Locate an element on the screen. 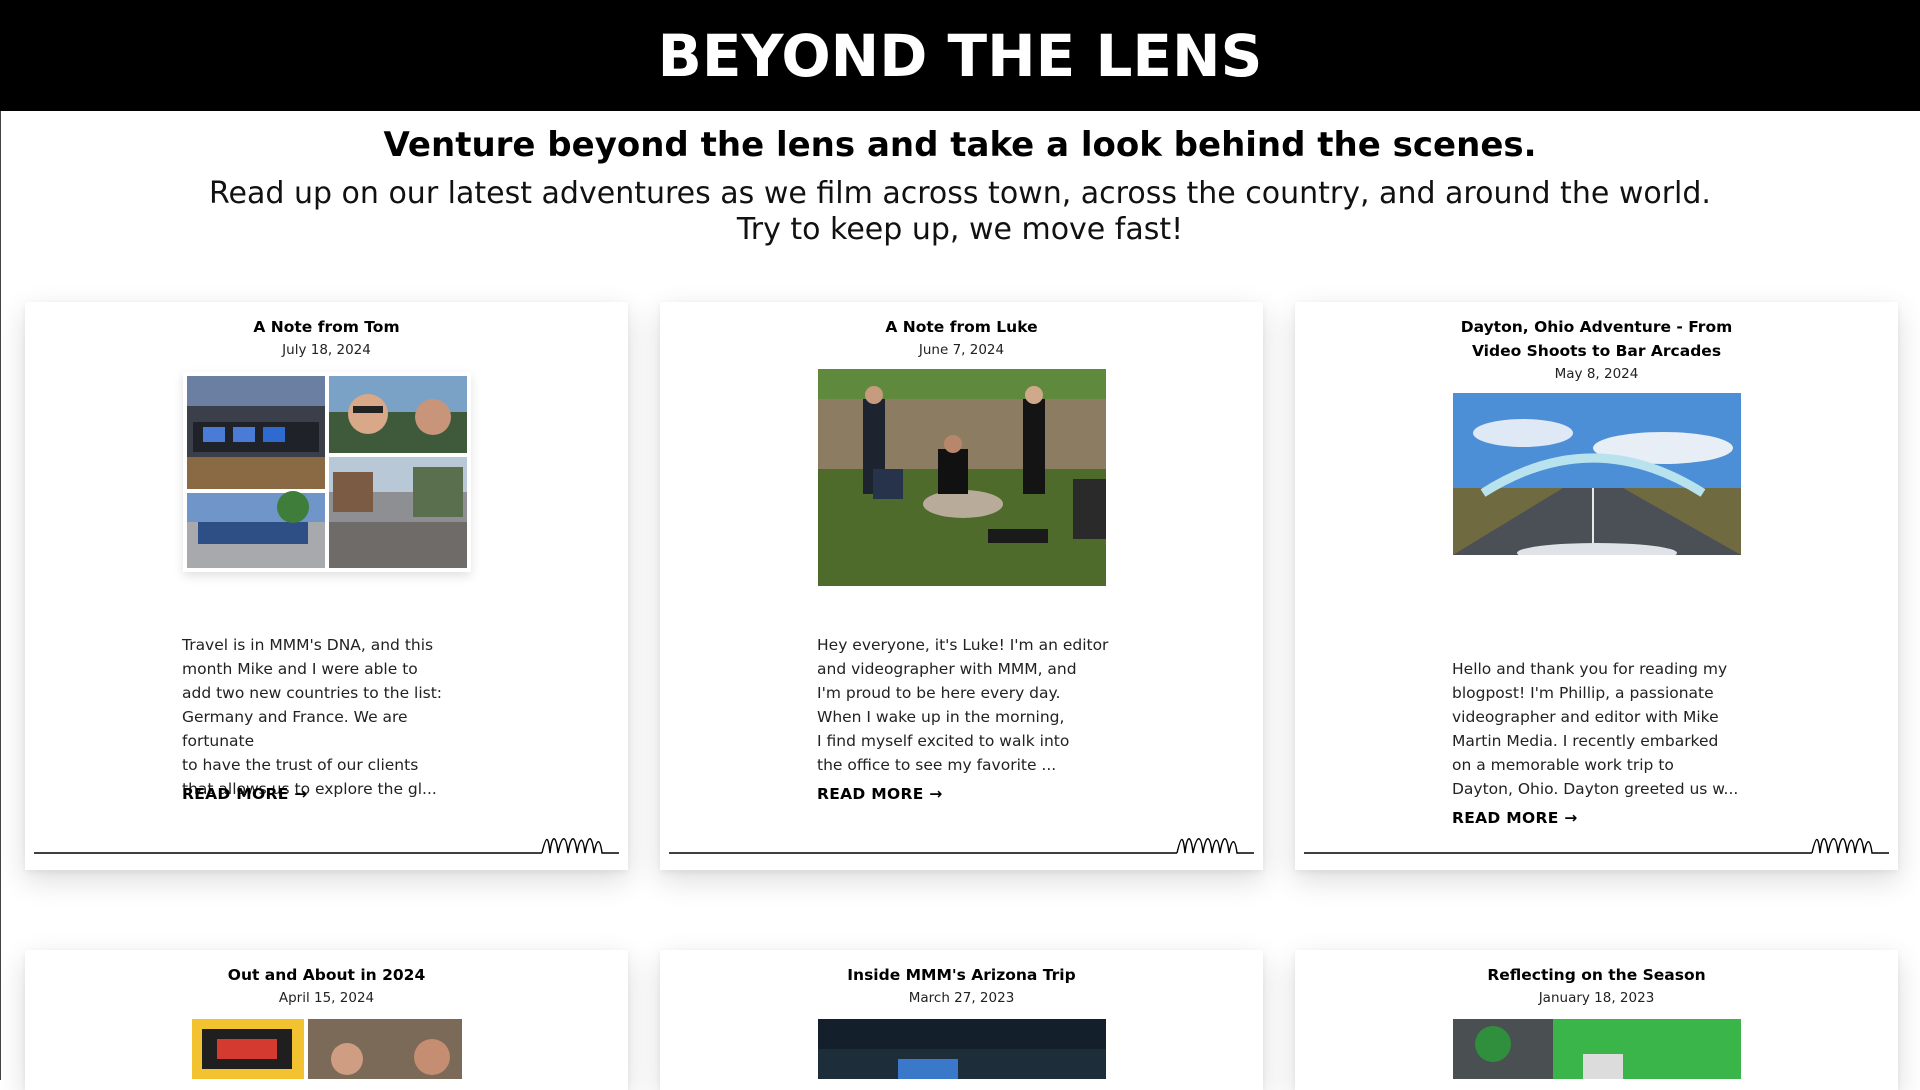 The width and height of the screenshot is (1920, 1090). page-title: BEYOND THE LENS is located at coordinates (960, 55).